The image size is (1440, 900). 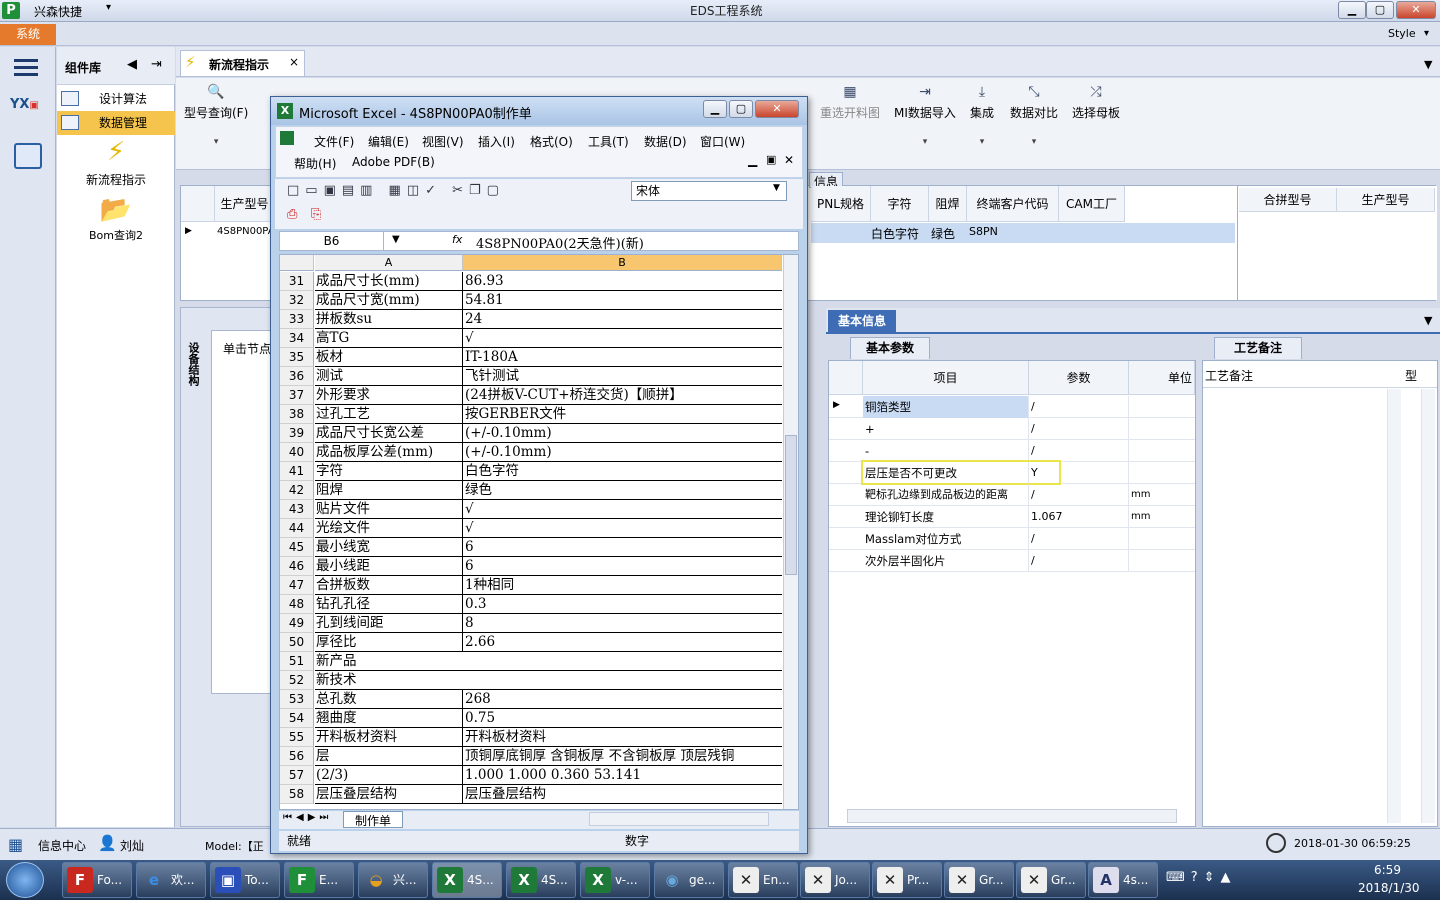 I want to click on cell-a: 钻孔孔径, so click(x=389, y=604).